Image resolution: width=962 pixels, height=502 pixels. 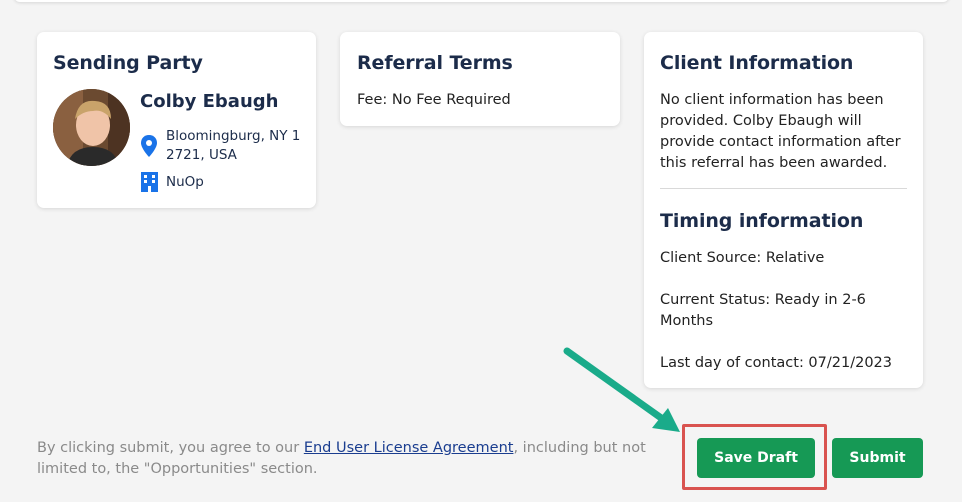 What do you see at coordinates (149, 182) in the screenshot?
I see `building-icon` at bounding box center [149, 182].